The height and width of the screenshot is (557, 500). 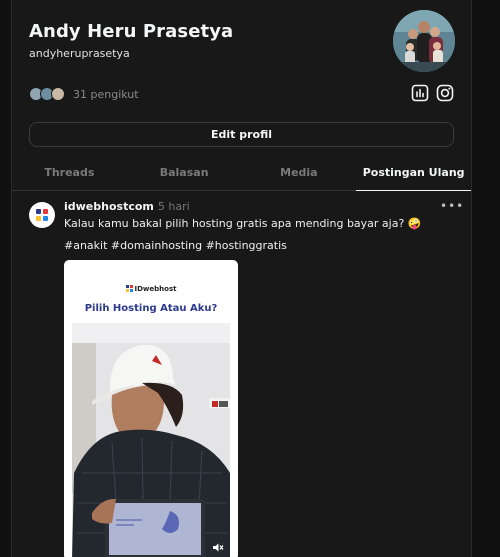 I want to click on post-header: idwebhostcom 5 hari, so click(x=127, y=206).